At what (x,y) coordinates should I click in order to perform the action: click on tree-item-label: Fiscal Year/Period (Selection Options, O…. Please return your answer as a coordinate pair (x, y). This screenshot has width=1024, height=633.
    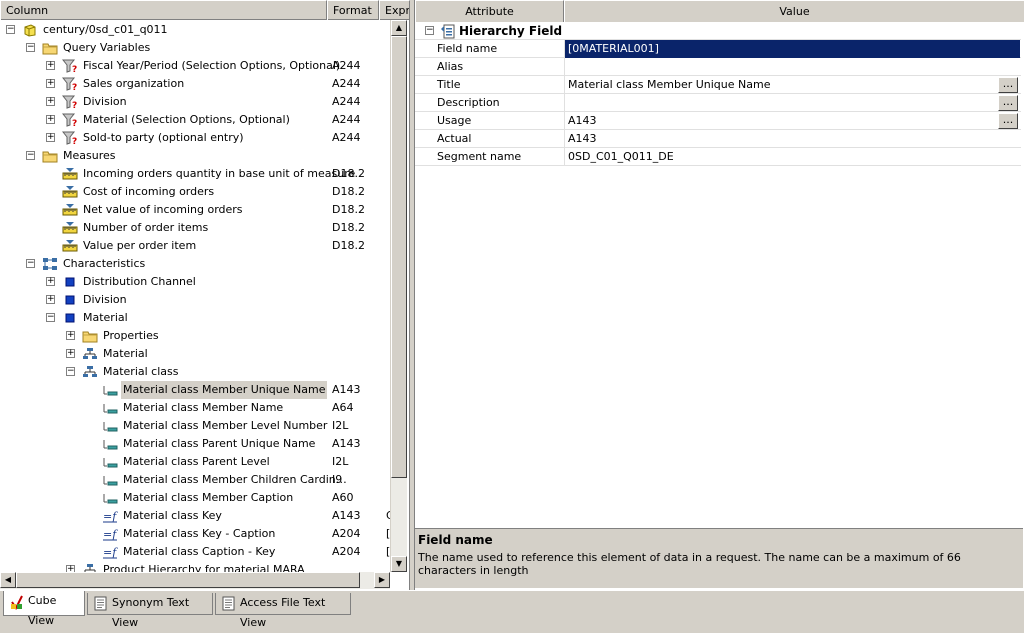
    Looking at the image, I should click on (211, 66).